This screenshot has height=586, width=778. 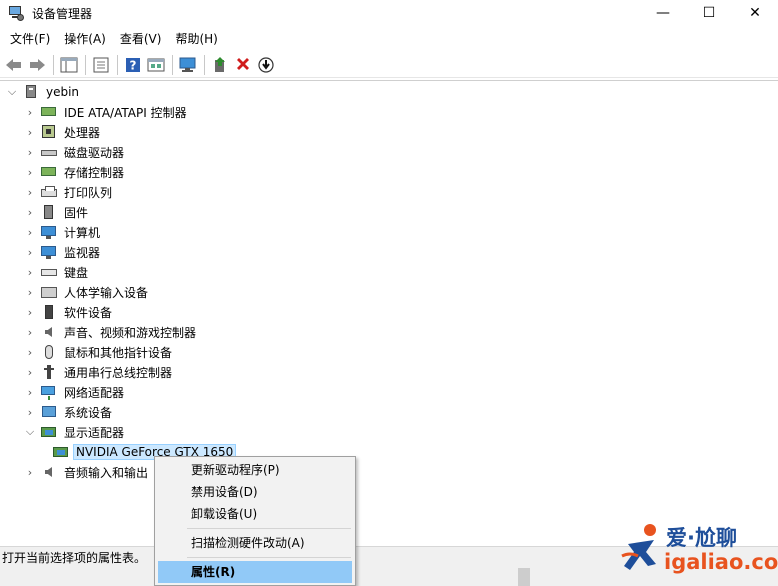 What do you see at coordinates (49, 312) in the screenshot?
I see `software-device-icon` at bounding box center [49, 312].